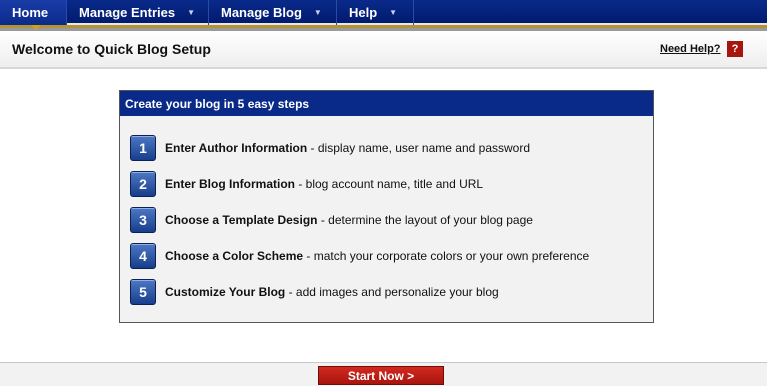 This screenshot has width=767, height=386. I want to click on nav-divider, so click(413, 12).